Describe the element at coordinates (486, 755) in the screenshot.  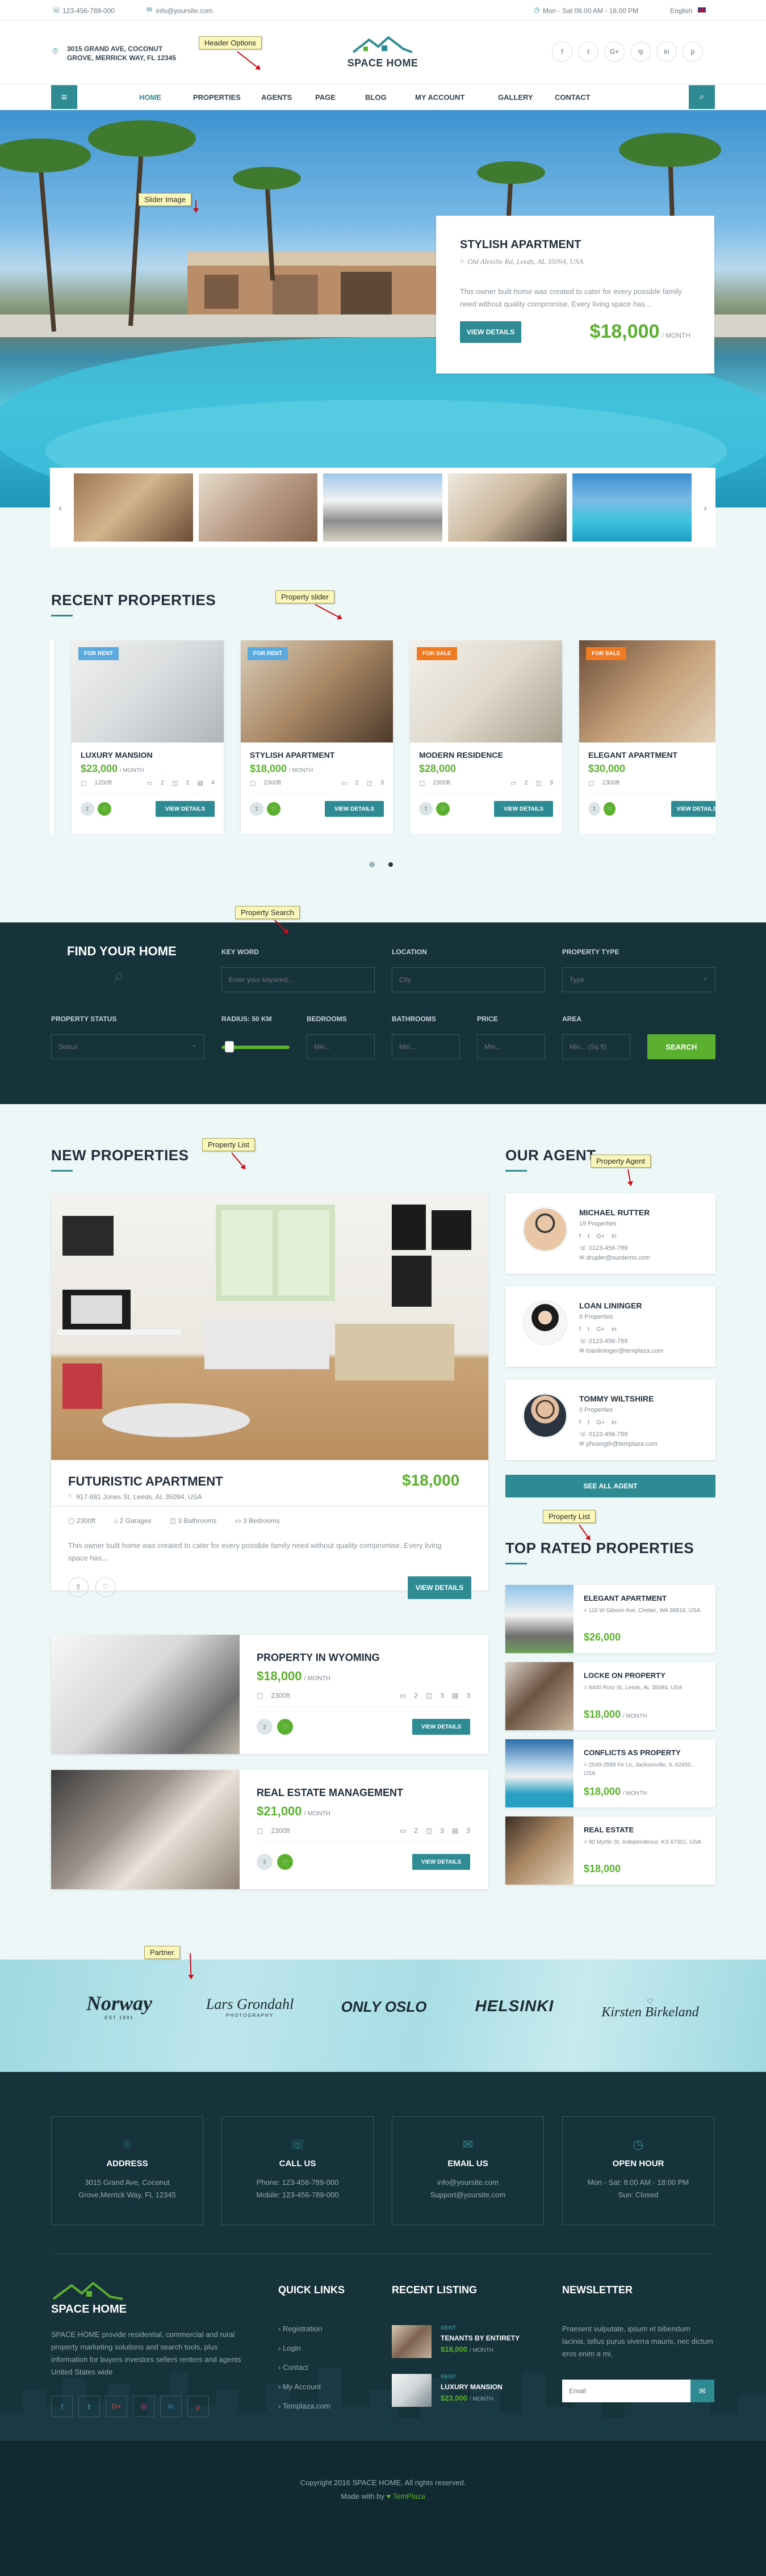
I see `property-name: MODERN RESIDENCE` at that location.